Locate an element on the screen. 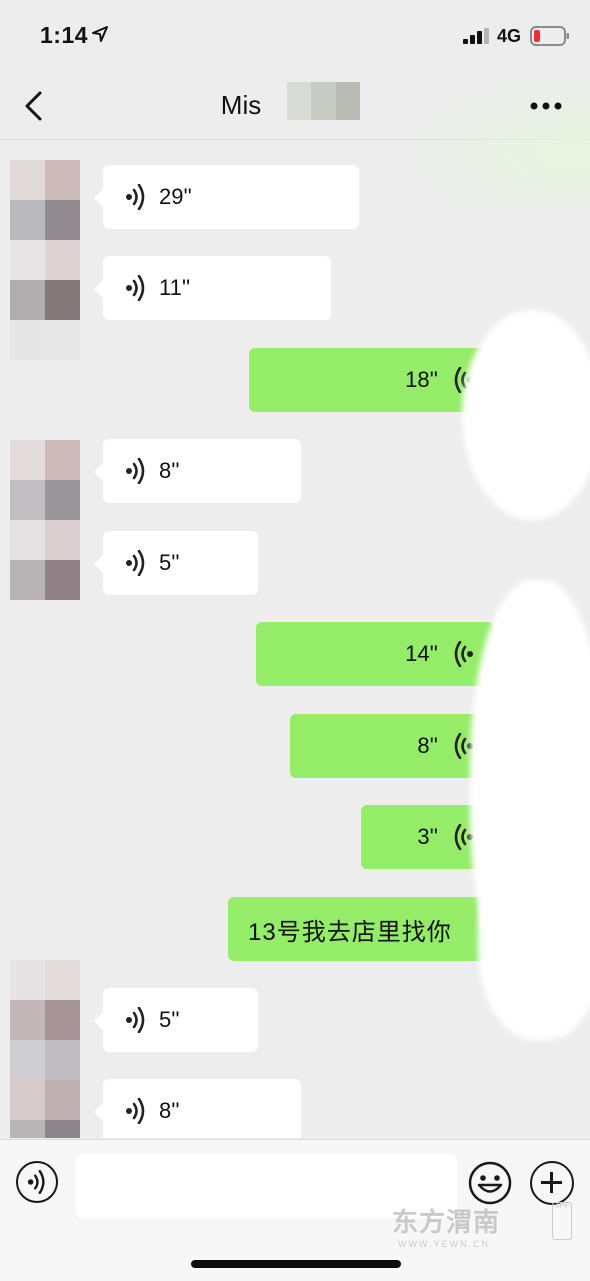  message-text: 13号我去店里找你 is located at coordinates (350, 932).